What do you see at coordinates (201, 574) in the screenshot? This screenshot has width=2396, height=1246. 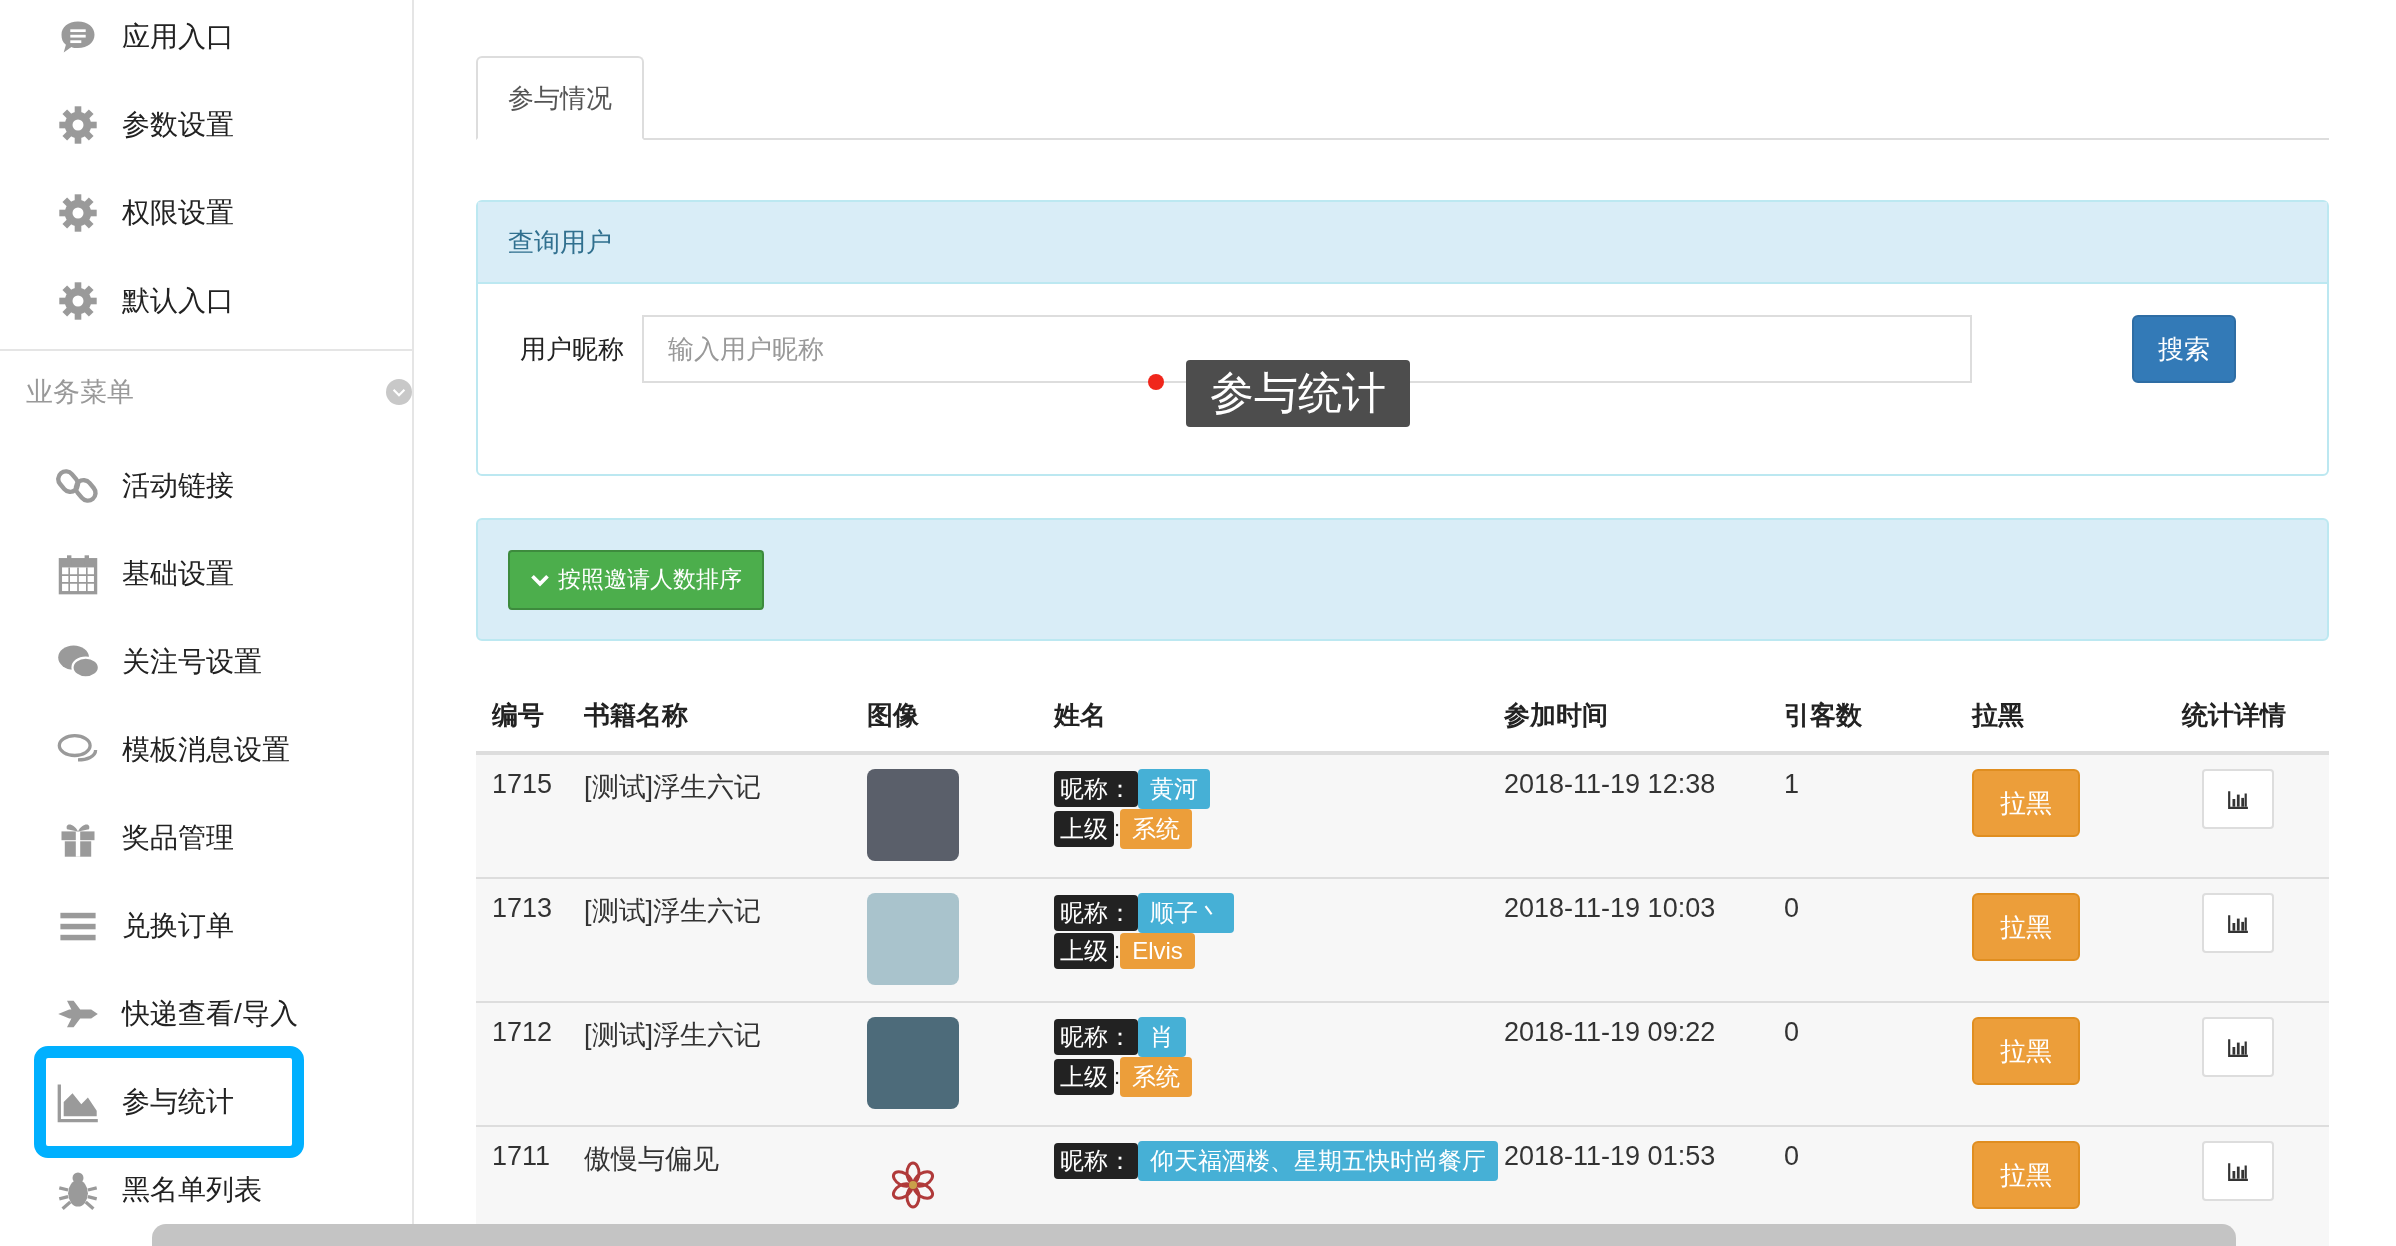 I see `menu-item: 基础设置` at bounding box center [201, 574].